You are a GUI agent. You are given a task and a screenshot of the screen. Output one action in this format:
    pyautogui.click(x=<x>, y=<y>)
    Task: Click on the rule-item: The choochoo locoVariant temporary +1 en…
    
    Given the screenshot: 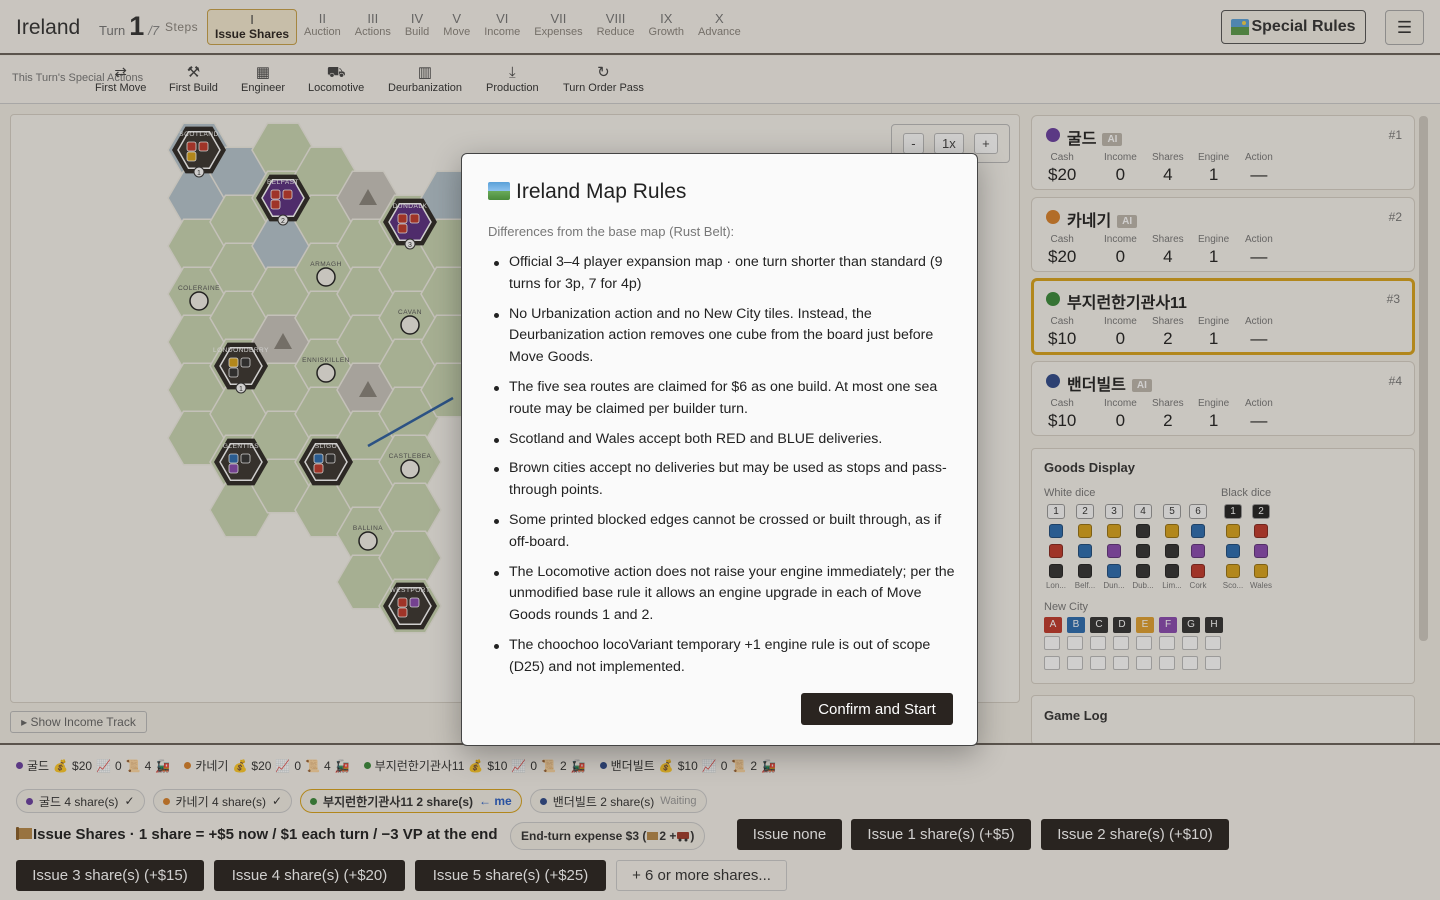 What is the action you would take?
    pyautogui.click(x=723, y=657)
    